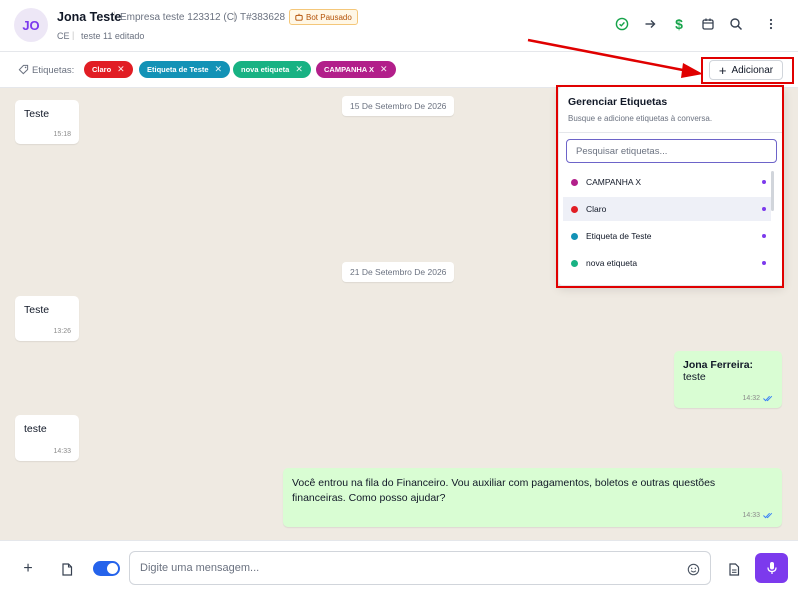  Describe the element at coordinates (670, 186) in the screenshot. I see `highlight-box-tag-manager` at that location.